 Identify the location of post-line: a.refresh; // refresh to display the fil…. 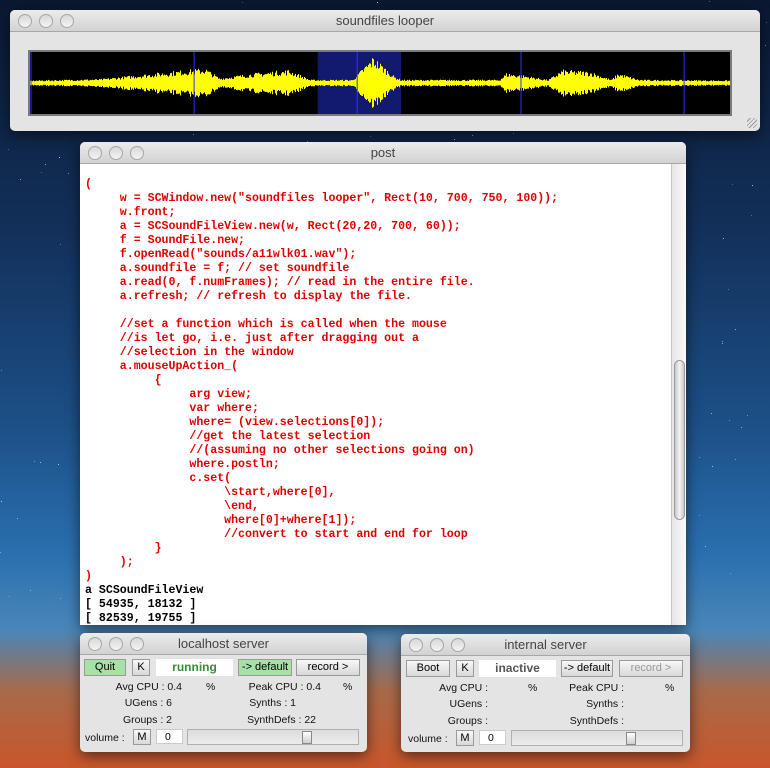
(248, 296).